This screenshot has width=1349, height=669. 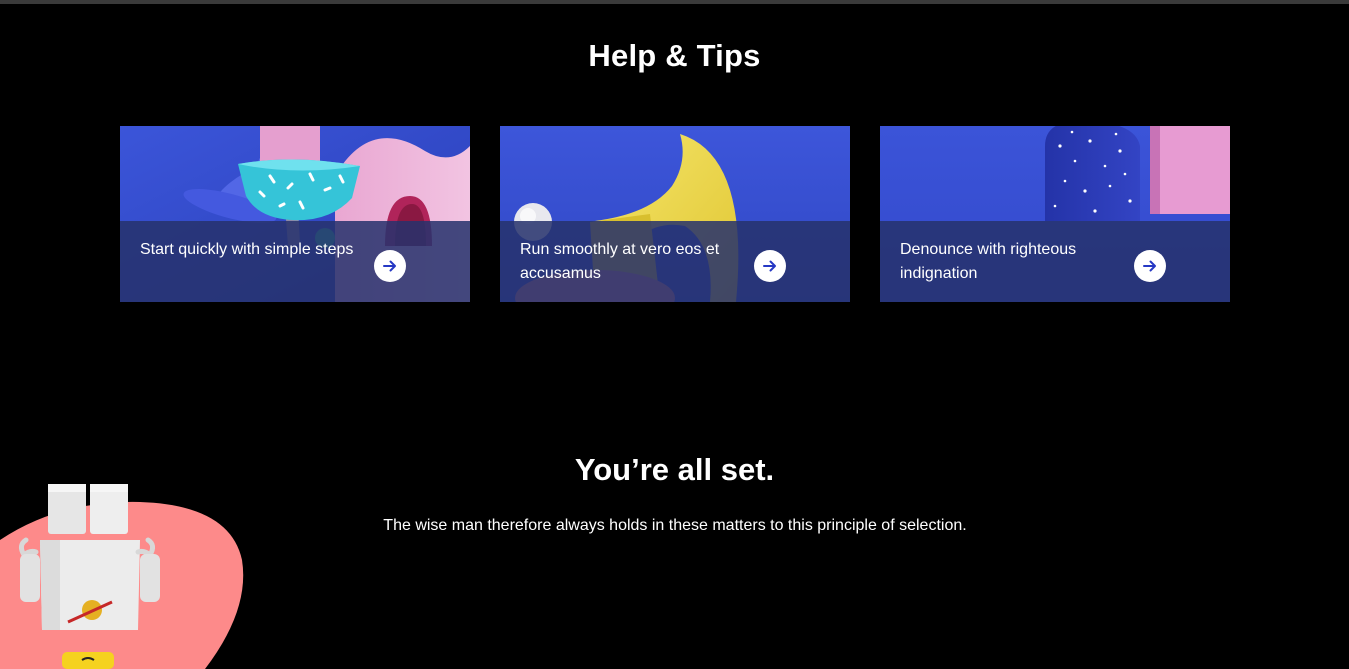 I want to click on help-card-run-smoothly: Run smoothly at vero eos et accusamus, so click(x=675, y=214).